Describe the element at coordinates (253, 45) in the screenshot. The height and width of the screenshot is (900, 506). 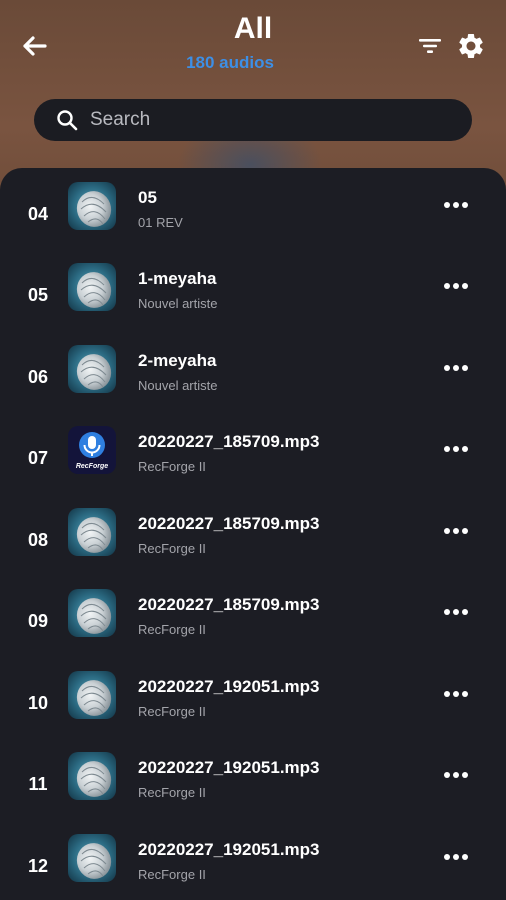
I see `top-bar: All 180 audios` at that location.